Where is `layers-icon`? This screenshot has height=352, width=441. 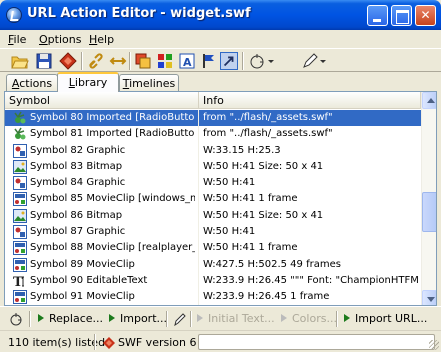
layers-icon is located at coordinates (143, 61).